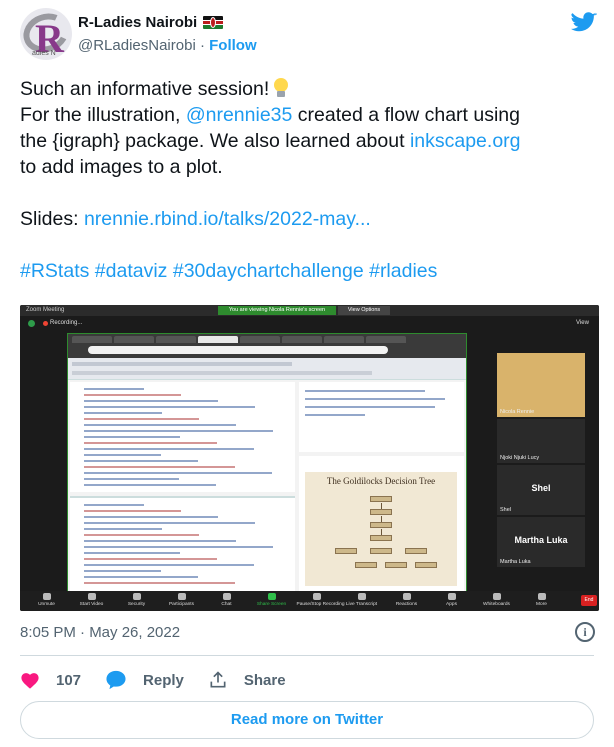 This screenshot has width=614, height=747. I want to click on heart-icon, so click(30, 681).